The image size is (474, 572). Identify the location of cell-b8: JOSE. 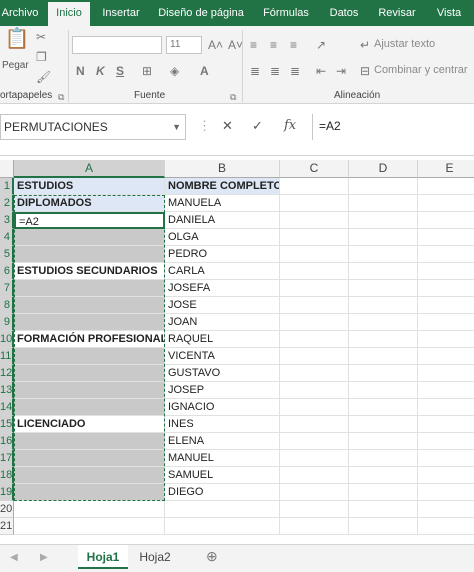
(222, 305).